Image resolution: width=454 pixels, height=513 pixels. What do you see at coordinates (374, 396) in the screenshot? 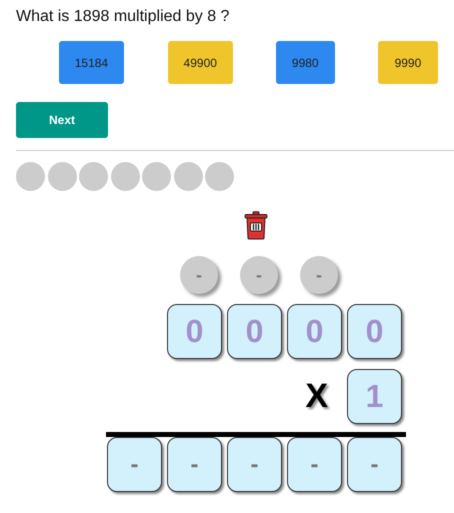
I see `digit-tile: 1` at bounding box center [374, 396].